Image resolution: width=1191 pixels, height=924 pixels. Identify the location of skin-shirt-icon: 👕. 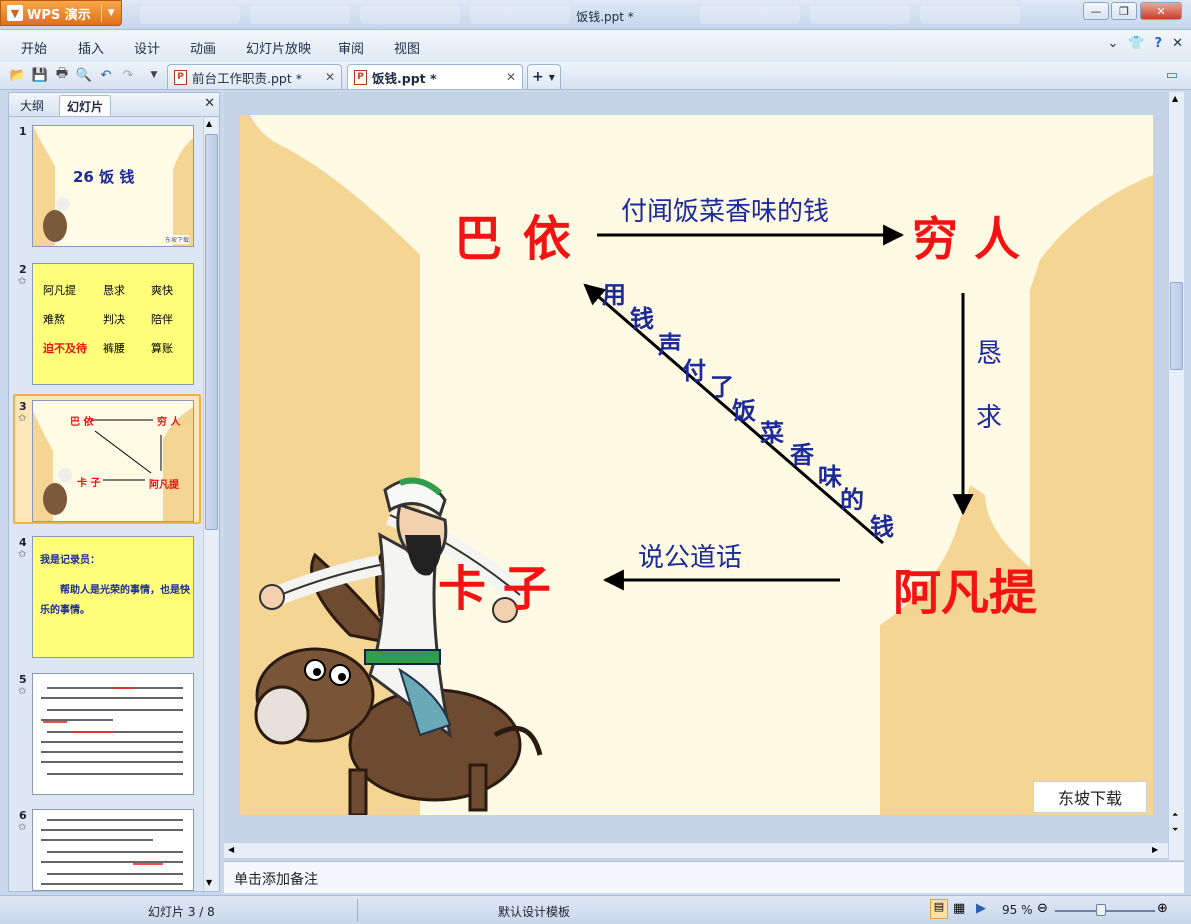
(1136, 43).